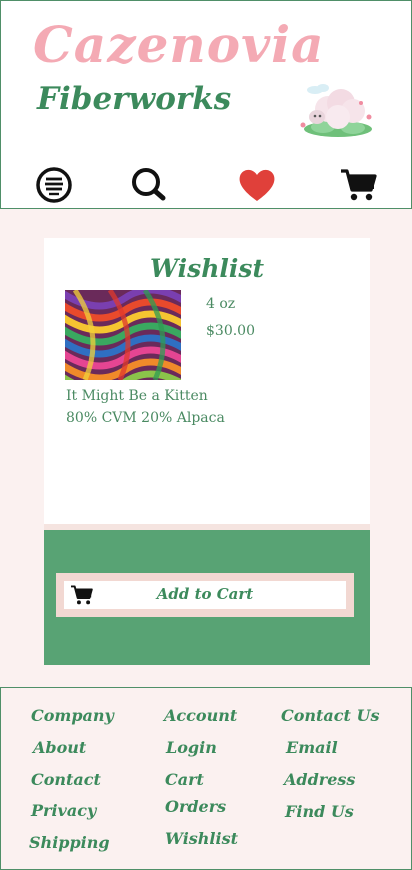 This screenshot has height=870, width=412. What do you see at coordinates (54, 185) in the screenshot?
I see `menu-icon` at bounding box center [54, 185].